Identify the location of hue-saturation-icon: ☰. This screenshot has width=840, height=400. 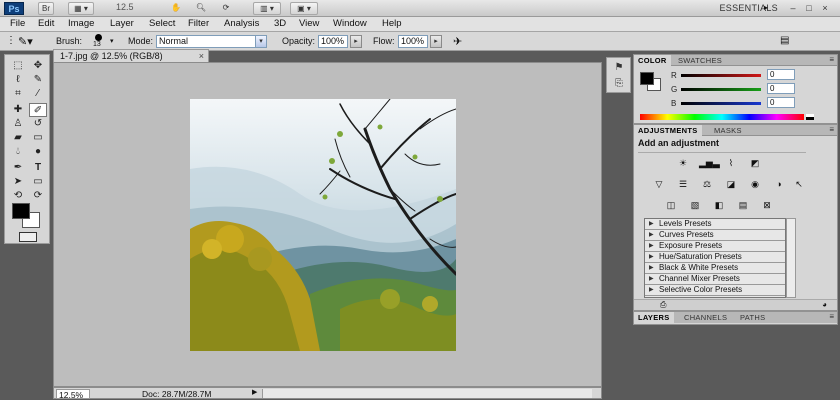
(683, 184).